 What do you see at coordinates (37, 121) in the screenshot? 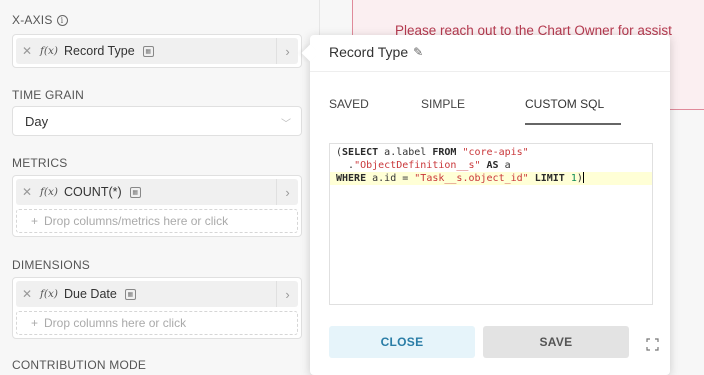
I see `time-grain-value: Day` at bounding box center [37, 121].